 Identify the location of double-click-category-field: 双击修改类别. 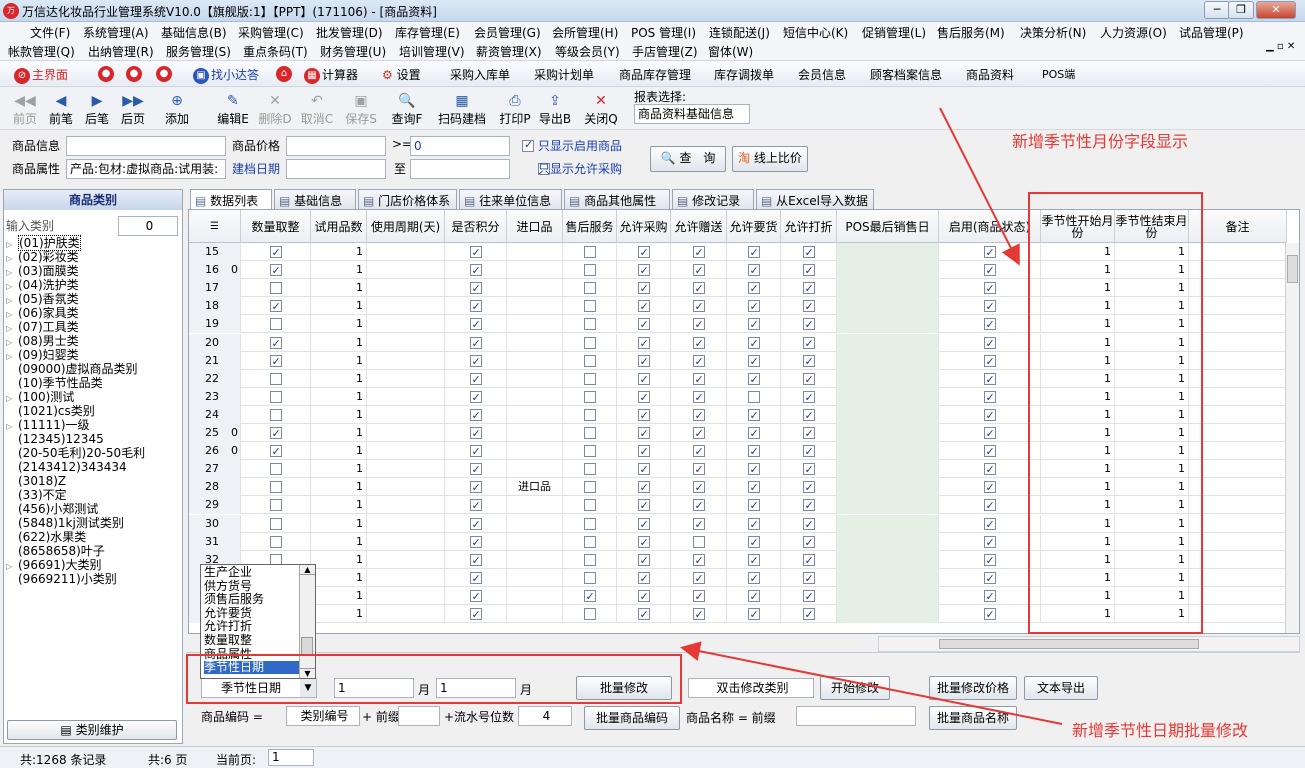
(751, 688).